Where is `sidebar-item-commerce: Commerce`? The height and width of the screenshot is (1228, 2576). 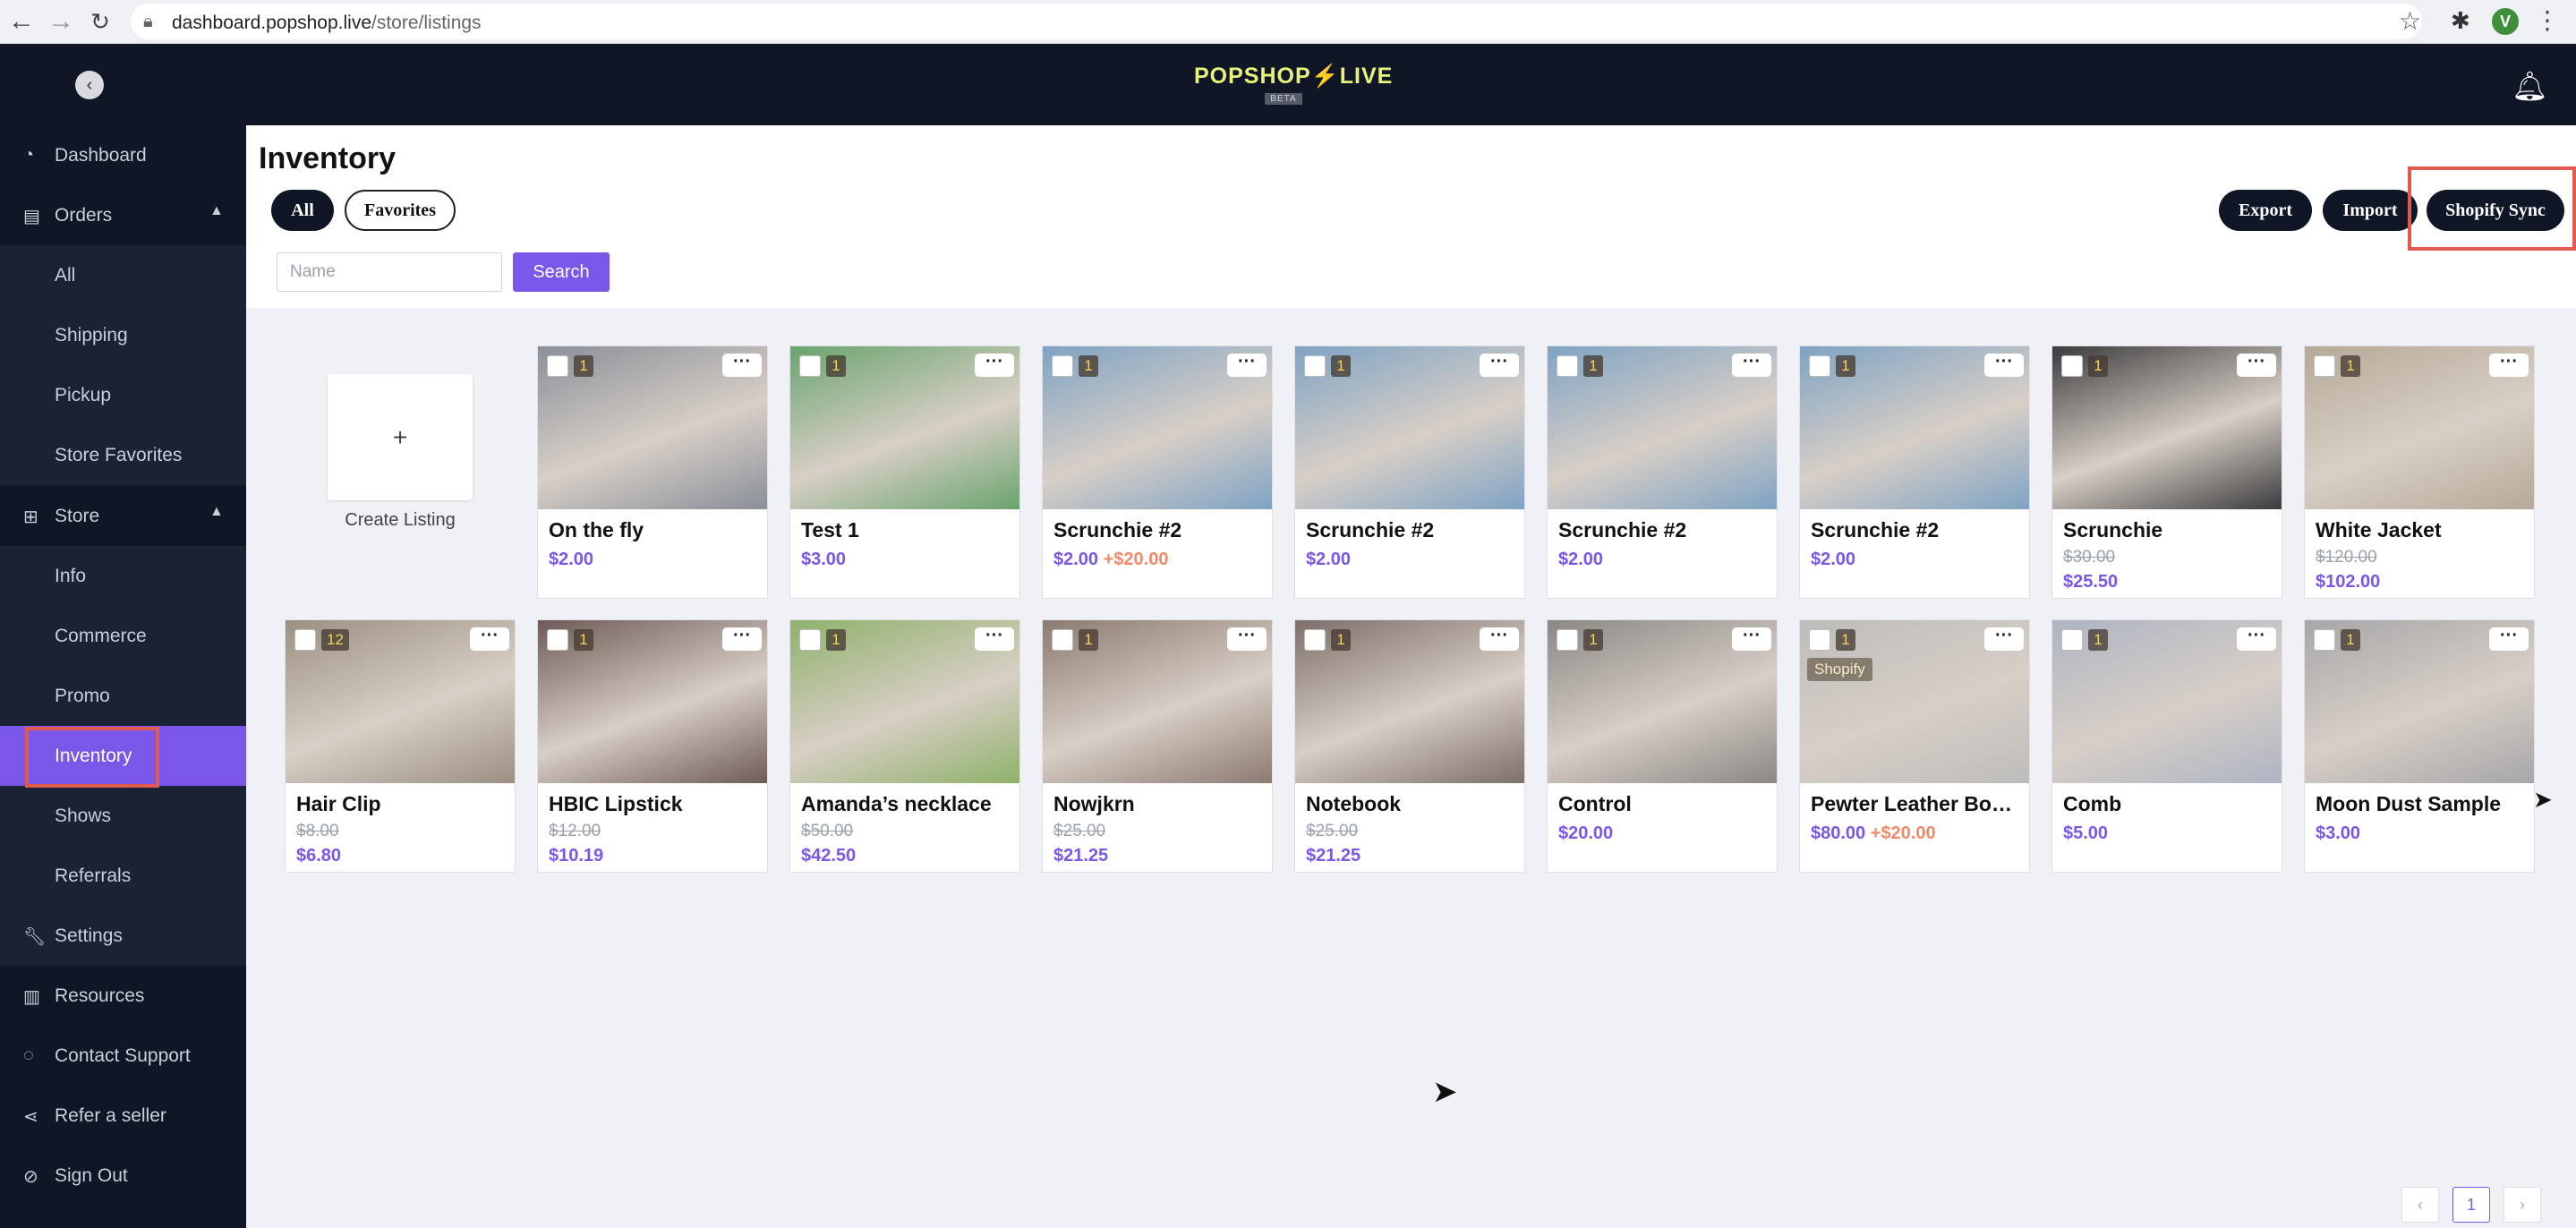
sidebar-item-commerce: Commerce is located at coordinates (123, 636).